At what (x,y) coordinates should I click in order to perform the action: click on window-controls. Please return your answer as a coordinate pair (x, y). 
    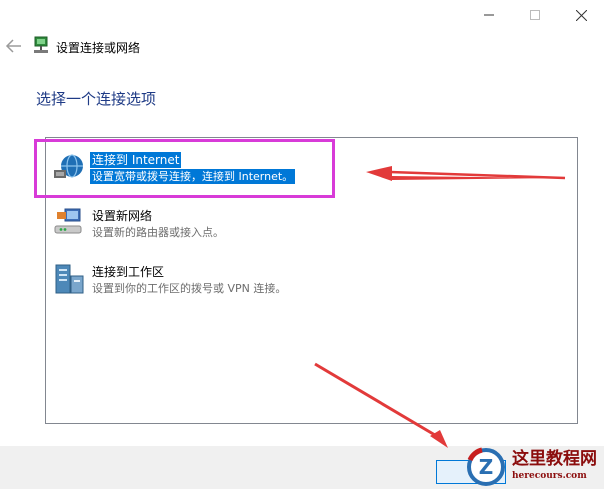
    Looking at the image, I should click on (535, 15).